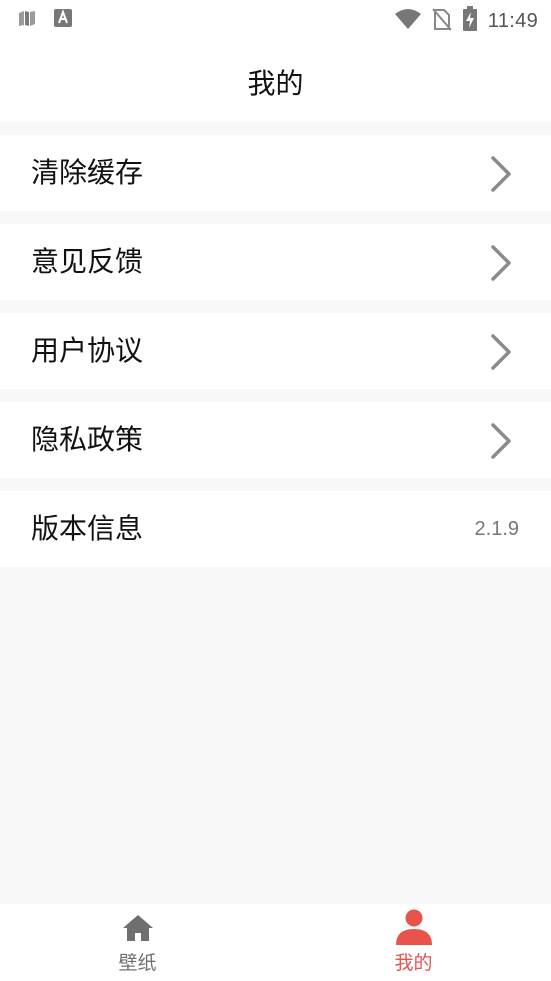  What do you see at coordinates (275, 529) in the screenshot?
I see `menu-item-version-info: 版本信息 2.1.9` at bounding box center [275, 529].